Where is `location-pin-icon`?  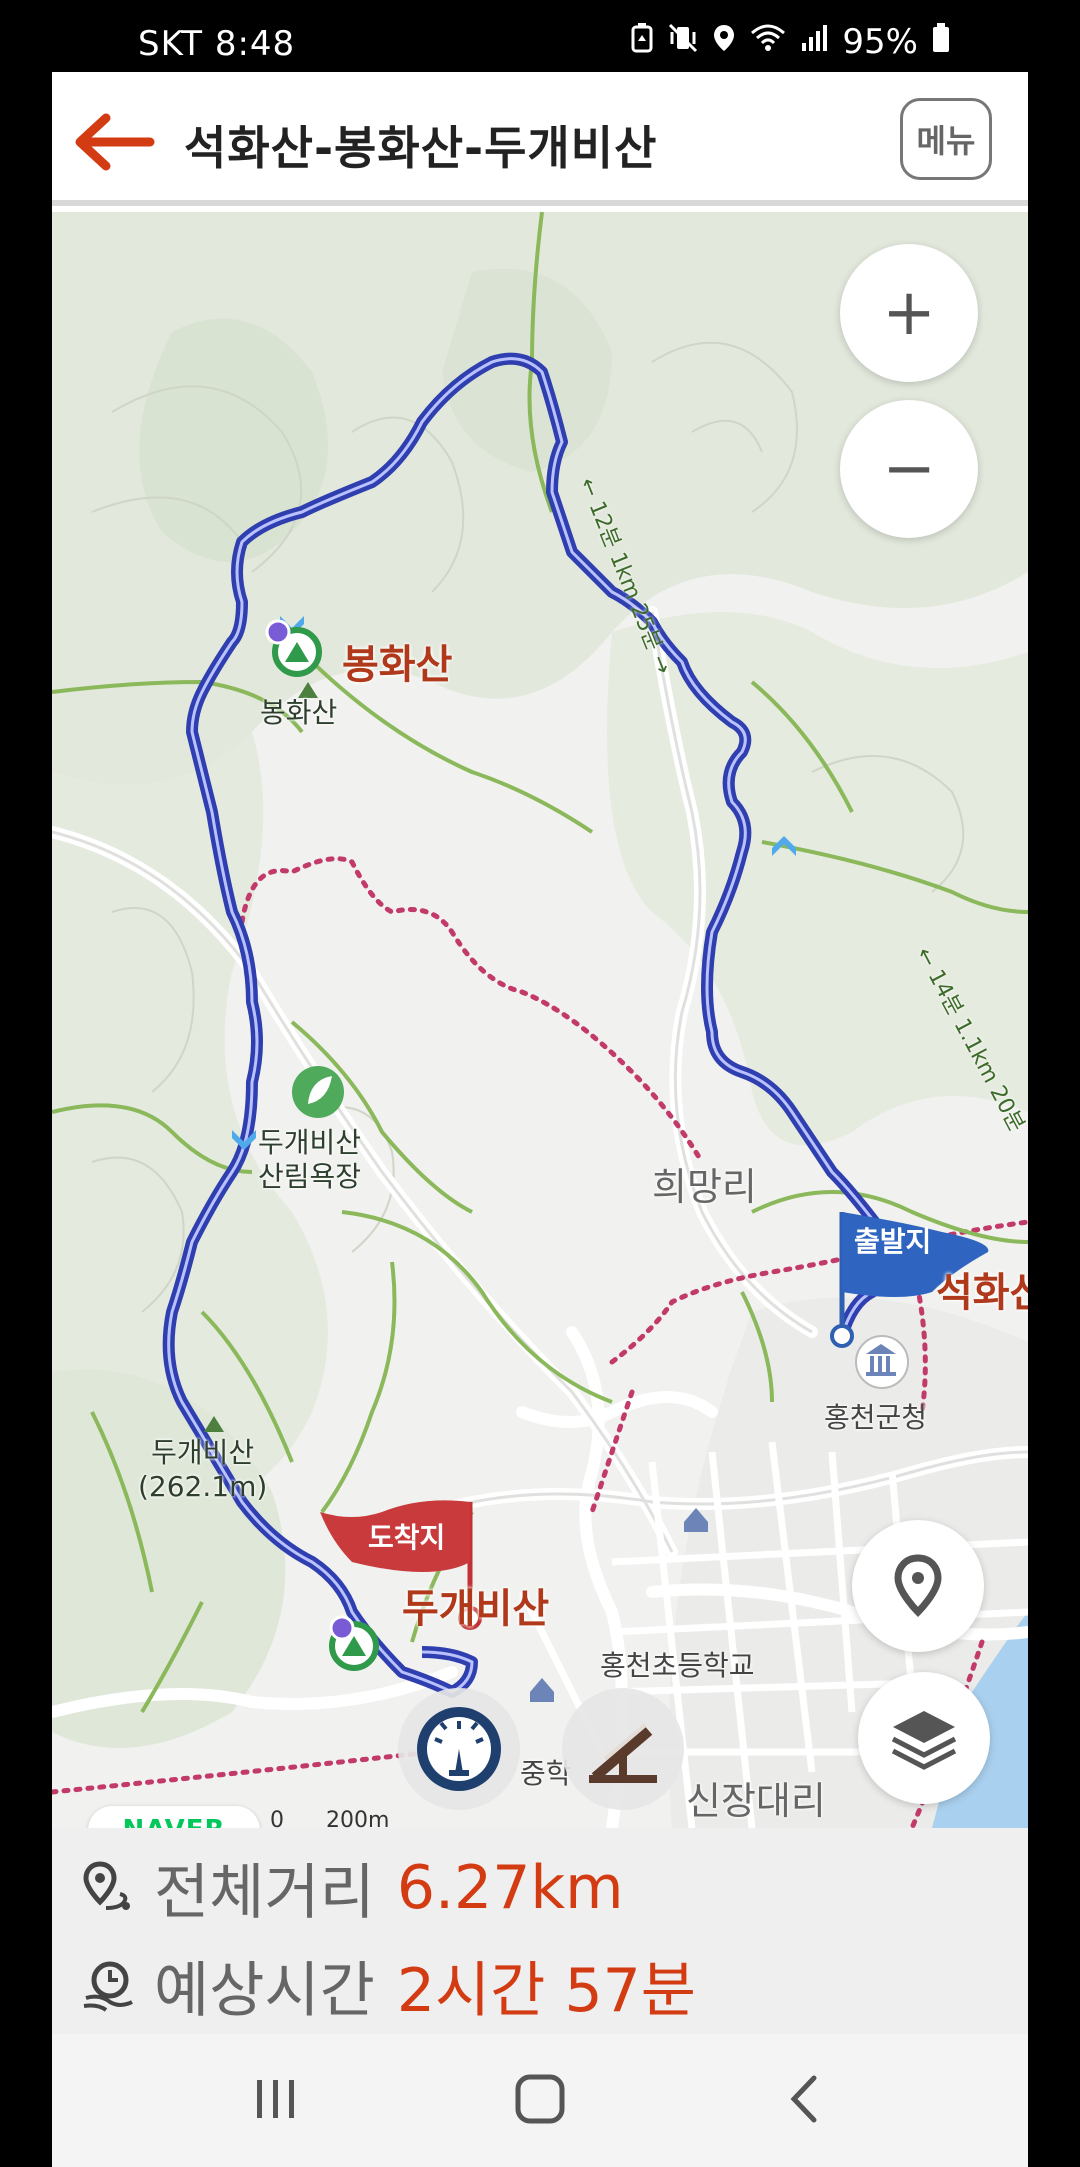 location-pin-icon is located at coordinates (918, 1585).